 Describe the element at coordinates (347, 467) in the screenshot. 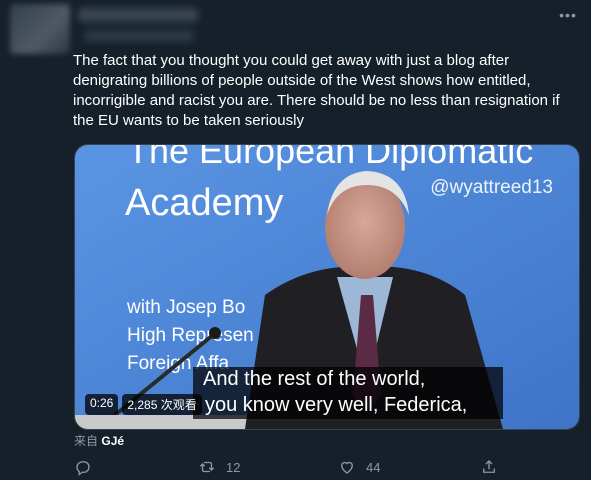

I see `heart-icon` at that location.